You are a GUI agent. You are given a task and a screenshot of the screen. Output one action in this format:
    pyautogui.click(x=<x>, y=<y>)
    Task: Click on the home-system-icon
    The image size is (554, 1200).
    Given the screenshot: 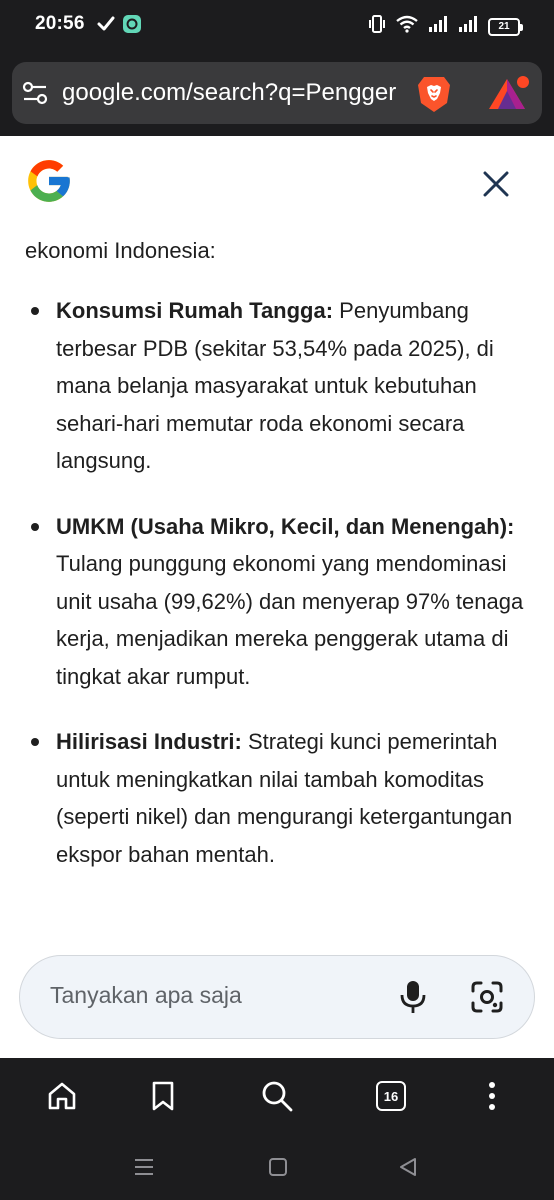 What is the action you would take?
    pyautogui.click(x=278, y=1169)
    